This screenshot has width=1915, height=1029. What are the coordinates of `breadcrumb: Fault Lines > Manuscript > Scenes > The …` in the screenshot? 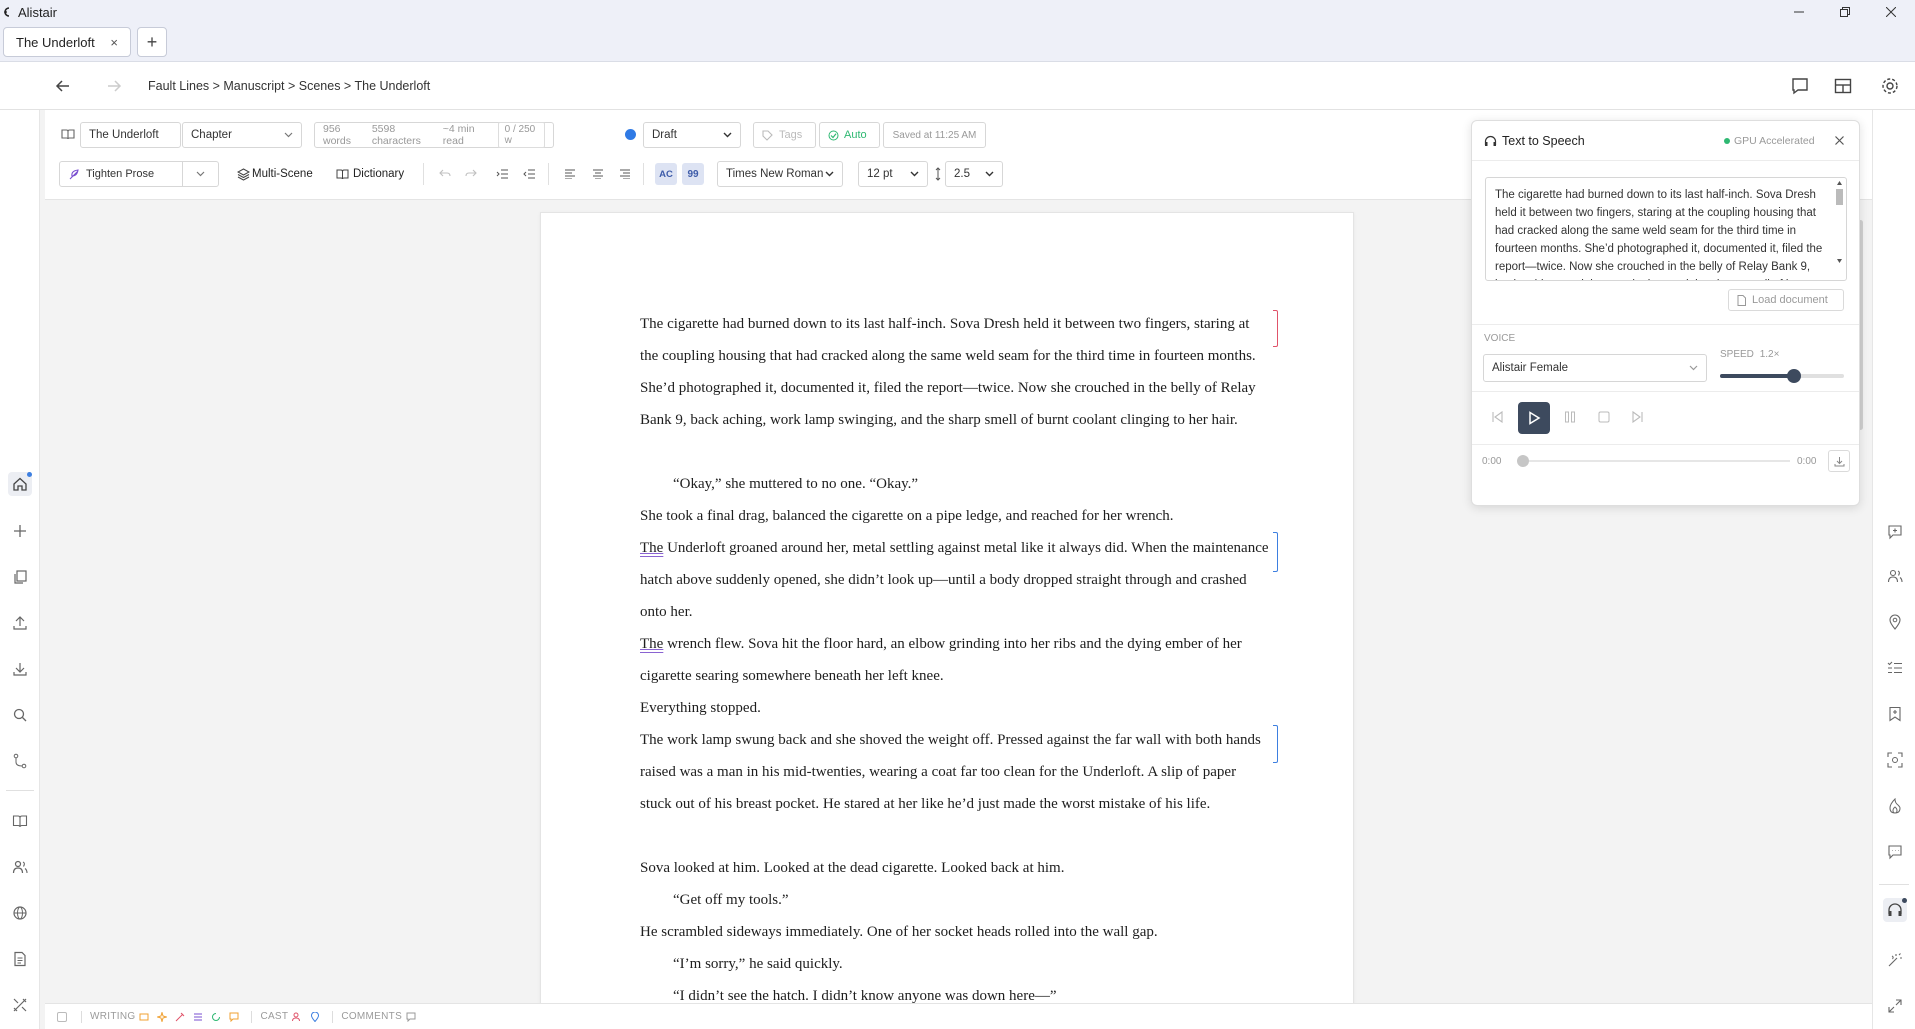 It's located at (289, 86).